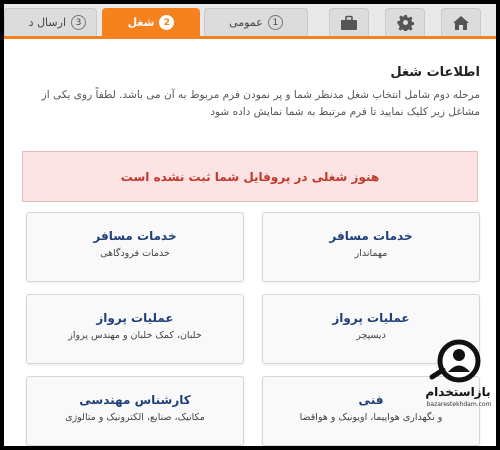  I want to click on step-number: 3, so click(78, 22).